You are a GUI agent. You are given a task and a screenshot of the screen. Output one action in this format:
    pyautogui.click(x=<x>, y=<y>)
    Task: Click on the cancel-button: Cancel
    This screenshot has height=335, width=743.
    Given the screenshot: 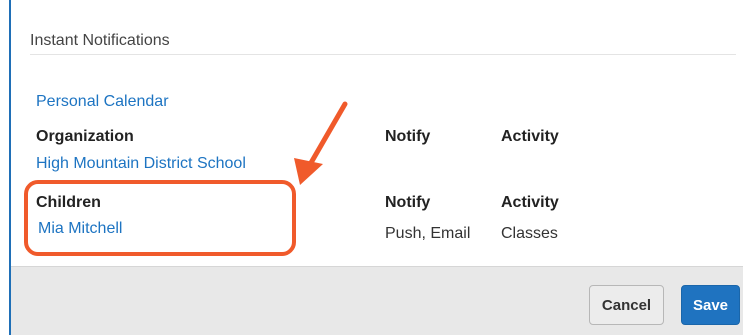 What is the action you would take?
    pyautogui.click(x=626, y=305)
    